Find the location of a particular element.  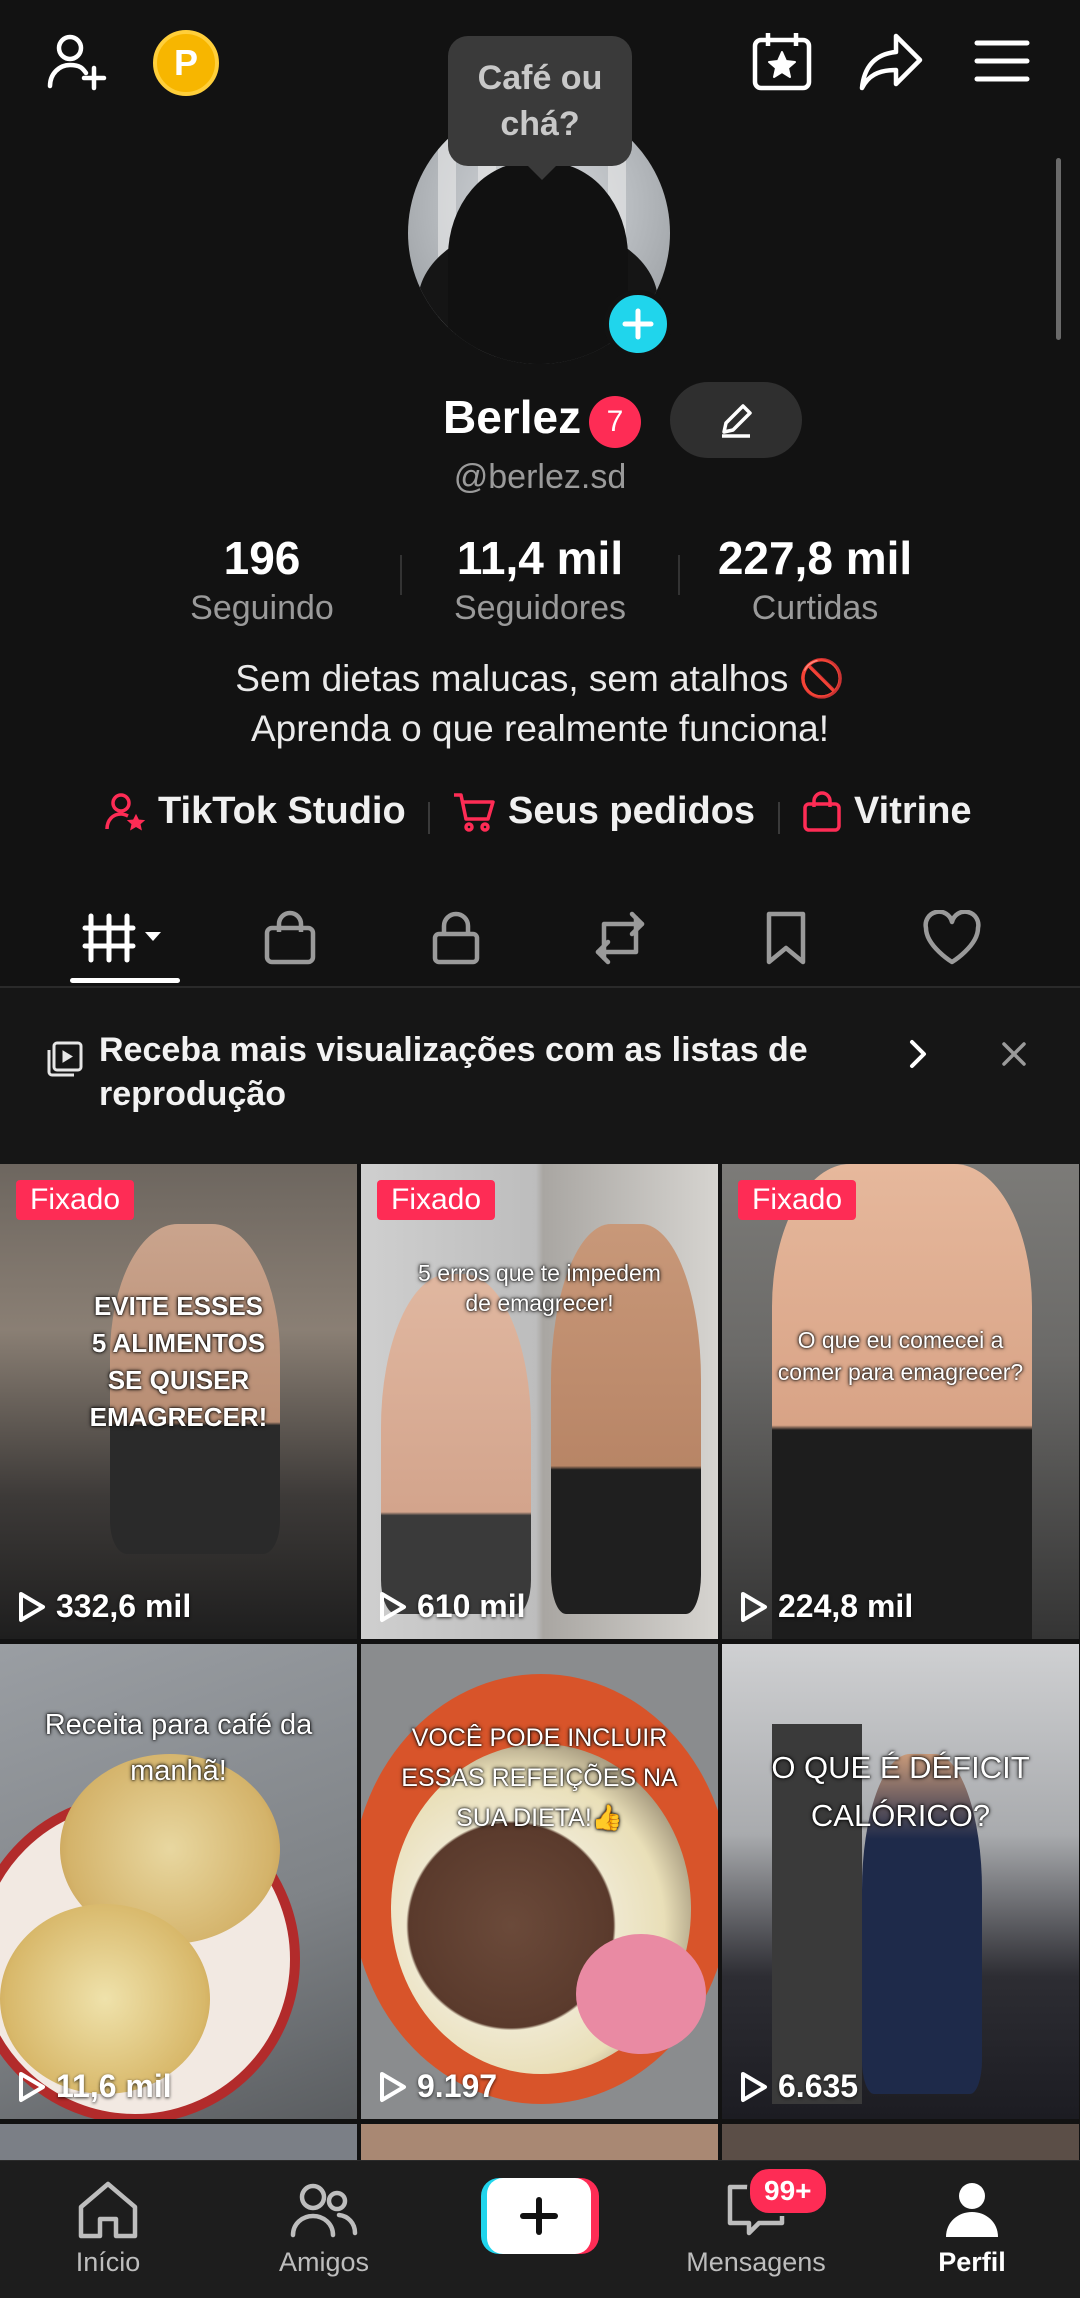

tab-favorites is located at coordinates (786, 938).